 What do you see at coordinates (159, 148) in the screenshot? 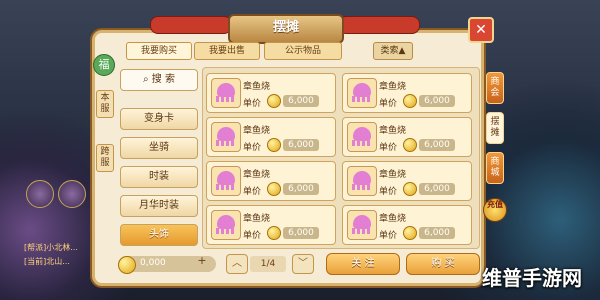
I see `category-mount: 坐骑` at bounding box center [159, 148].